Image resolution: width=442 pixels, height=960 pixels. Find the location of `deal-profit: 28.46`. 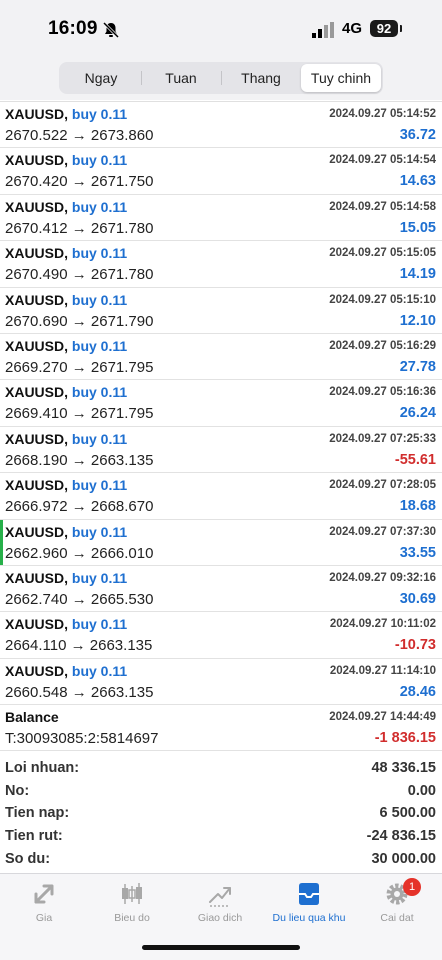

deal-profit: 28.46 is located at coordinates (417, 691).